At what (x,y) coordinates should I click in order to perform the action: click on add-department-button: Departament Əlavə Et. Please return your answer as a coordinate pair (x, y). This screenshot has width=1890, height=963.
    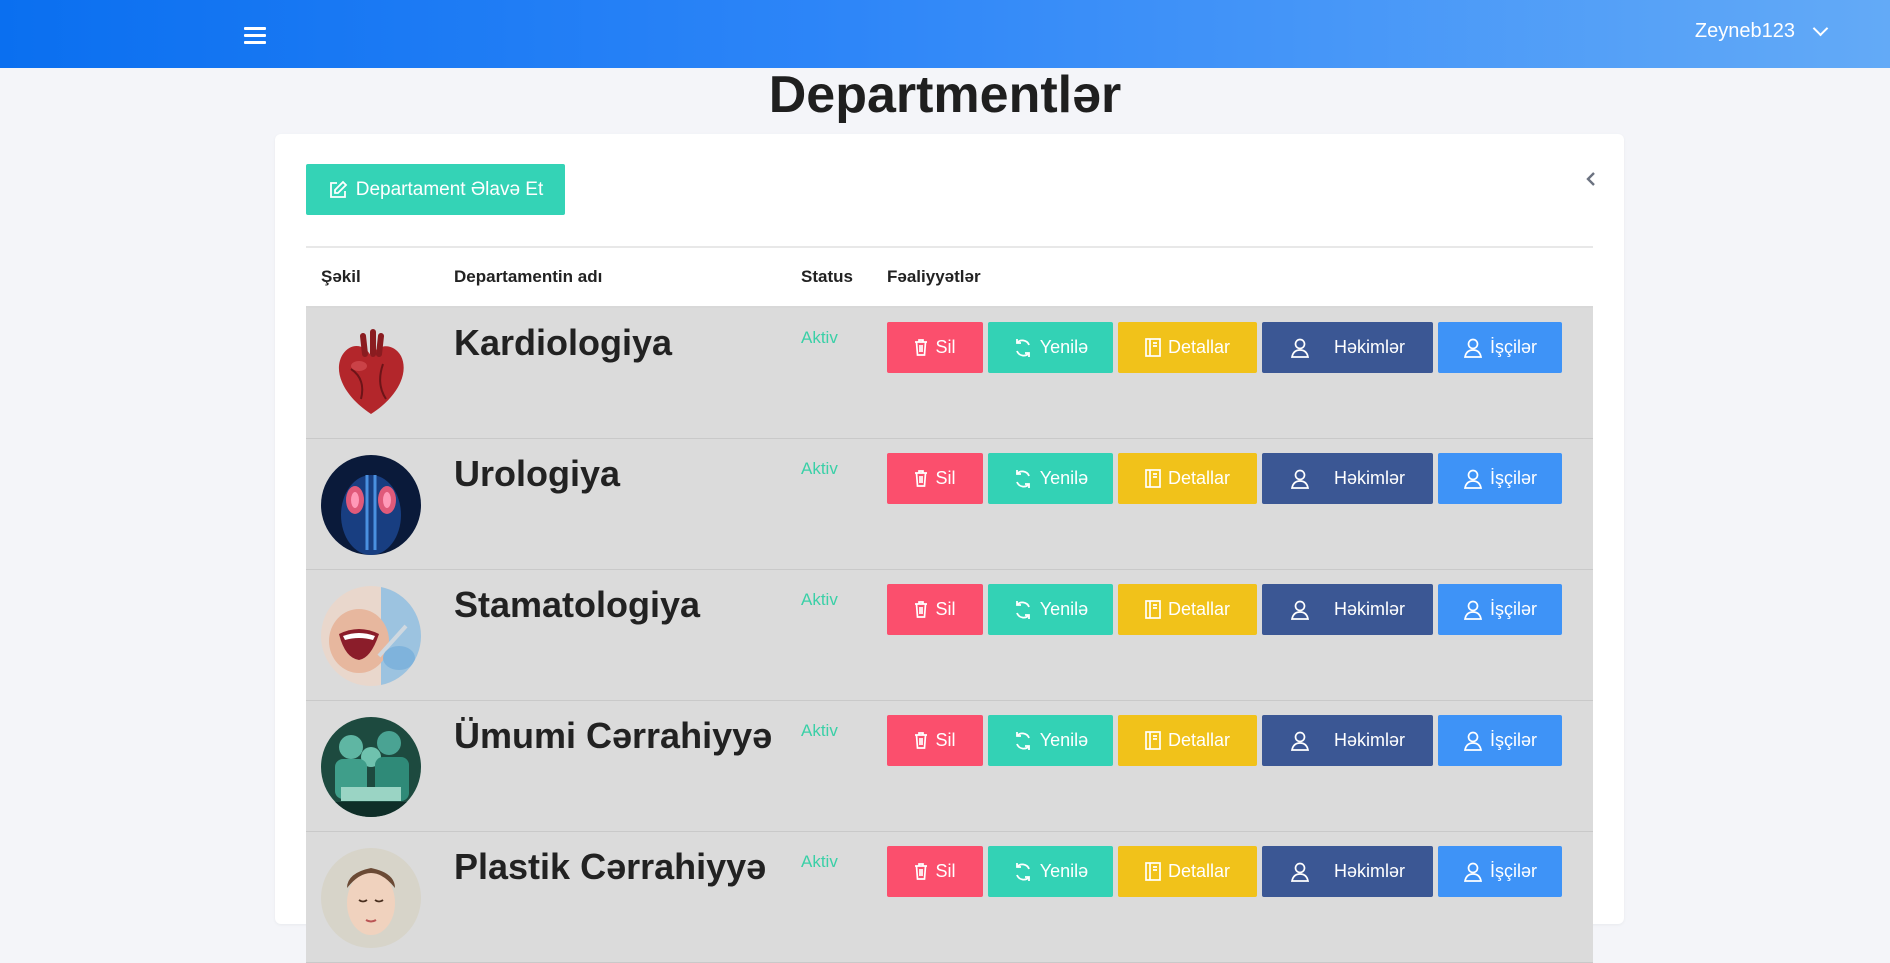
    Looking at the image, I should click on (435, 189).